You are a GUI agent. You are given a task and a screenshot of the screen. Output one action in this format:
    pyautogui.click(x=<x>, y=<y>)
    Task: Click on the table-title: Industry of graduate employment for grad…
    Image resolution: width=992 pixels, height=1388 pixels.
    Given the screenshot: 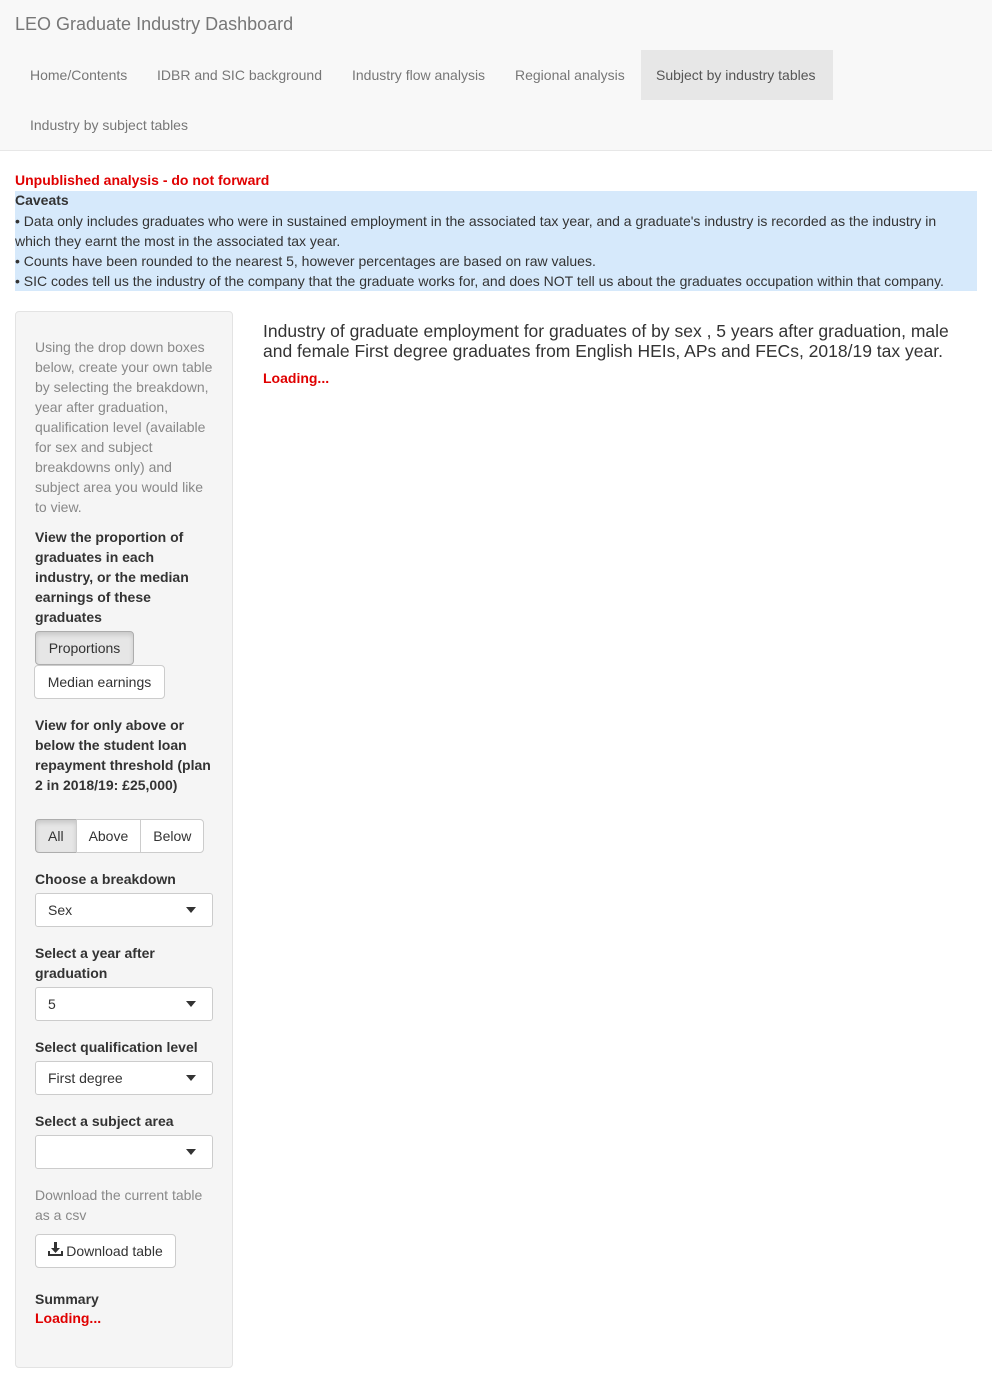 What is the action you would take?
    pyautogui.click(x=606, y=341)
    